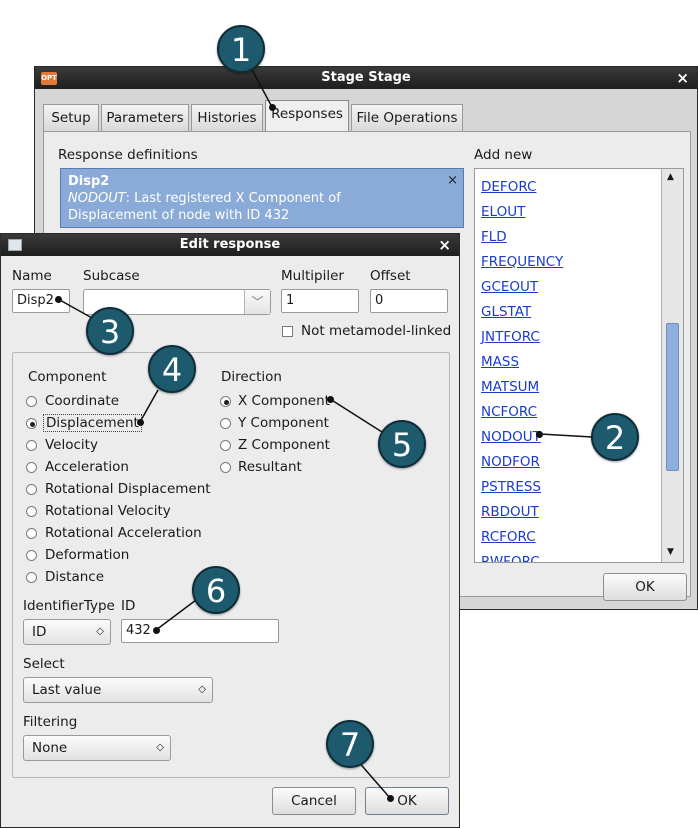 The image size is (698, 828). What do you see at coordinates (390, 798) in the screenshot?
I see `callout-7-anchor` at bounding box center [390, 798].